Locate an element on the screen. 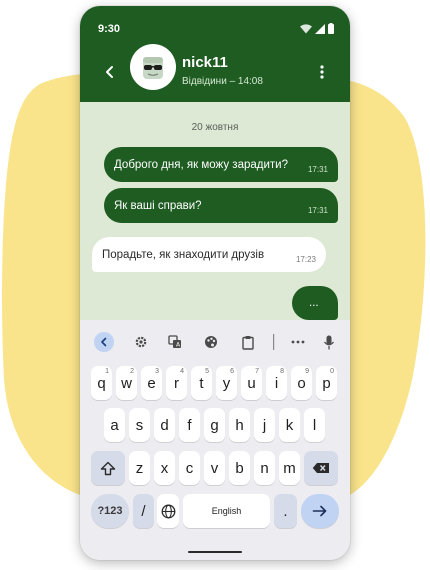 Image resolution: width=430 pixels, height=570 pixels. period-key: . is located at coordinates (285, 511).